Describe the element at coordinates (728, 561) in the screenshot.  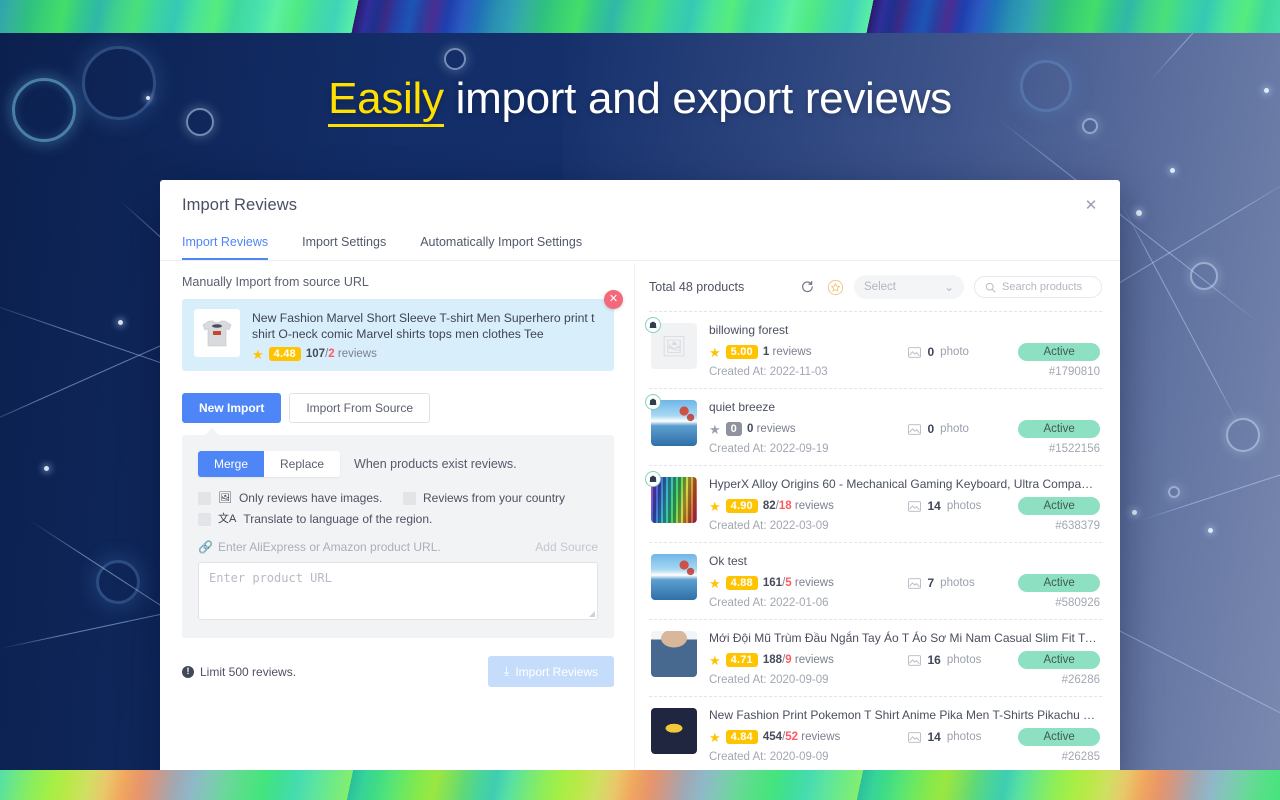
I see `product-title: Ok test` at that location.